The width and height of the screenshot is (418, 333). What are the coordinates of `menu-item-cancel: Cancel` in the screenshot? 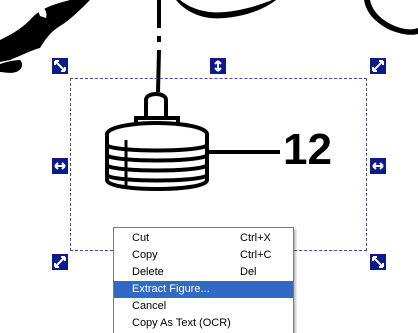 It's located at (203, 306).